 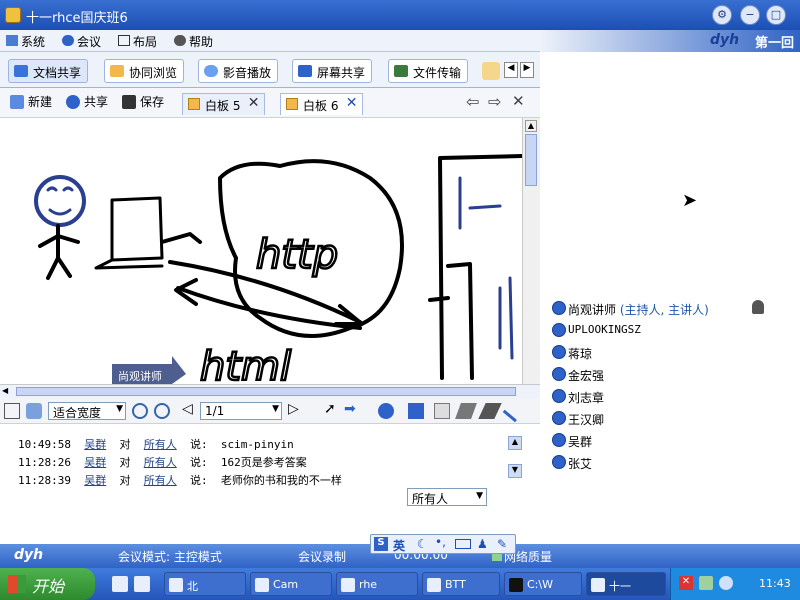 What do you see at coordinates (124, 40) in the screenshot?
I see `layout-icon` at bounding box center [124, 40].